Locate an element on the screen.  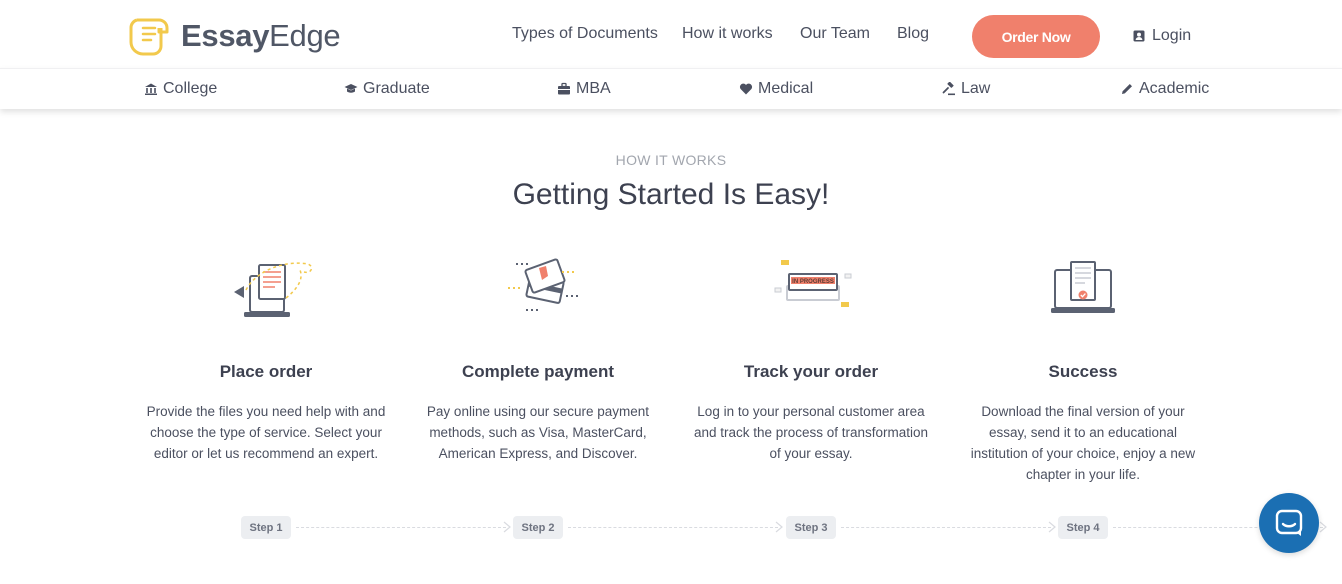
step-pill: Step 3 is located at coordinates (811, 527).